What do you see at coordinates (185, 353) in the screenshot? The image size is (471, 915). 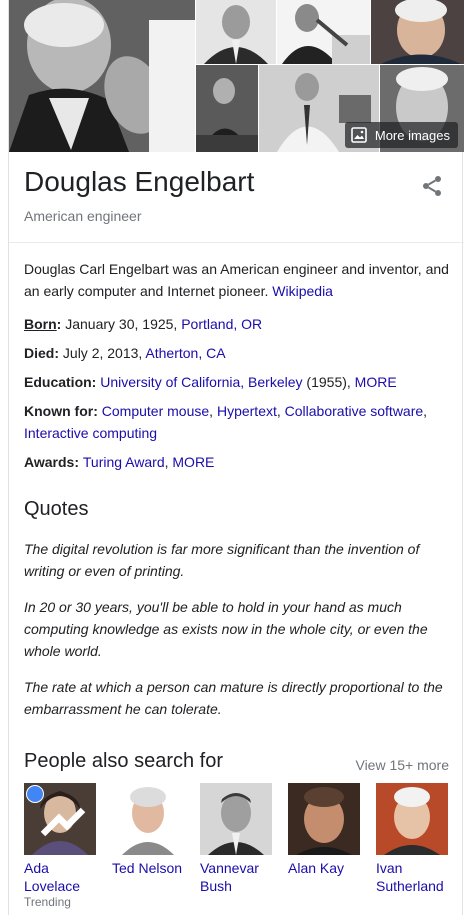 I see `fact-link: Atherton, CA` at bounding box center [185, 353].